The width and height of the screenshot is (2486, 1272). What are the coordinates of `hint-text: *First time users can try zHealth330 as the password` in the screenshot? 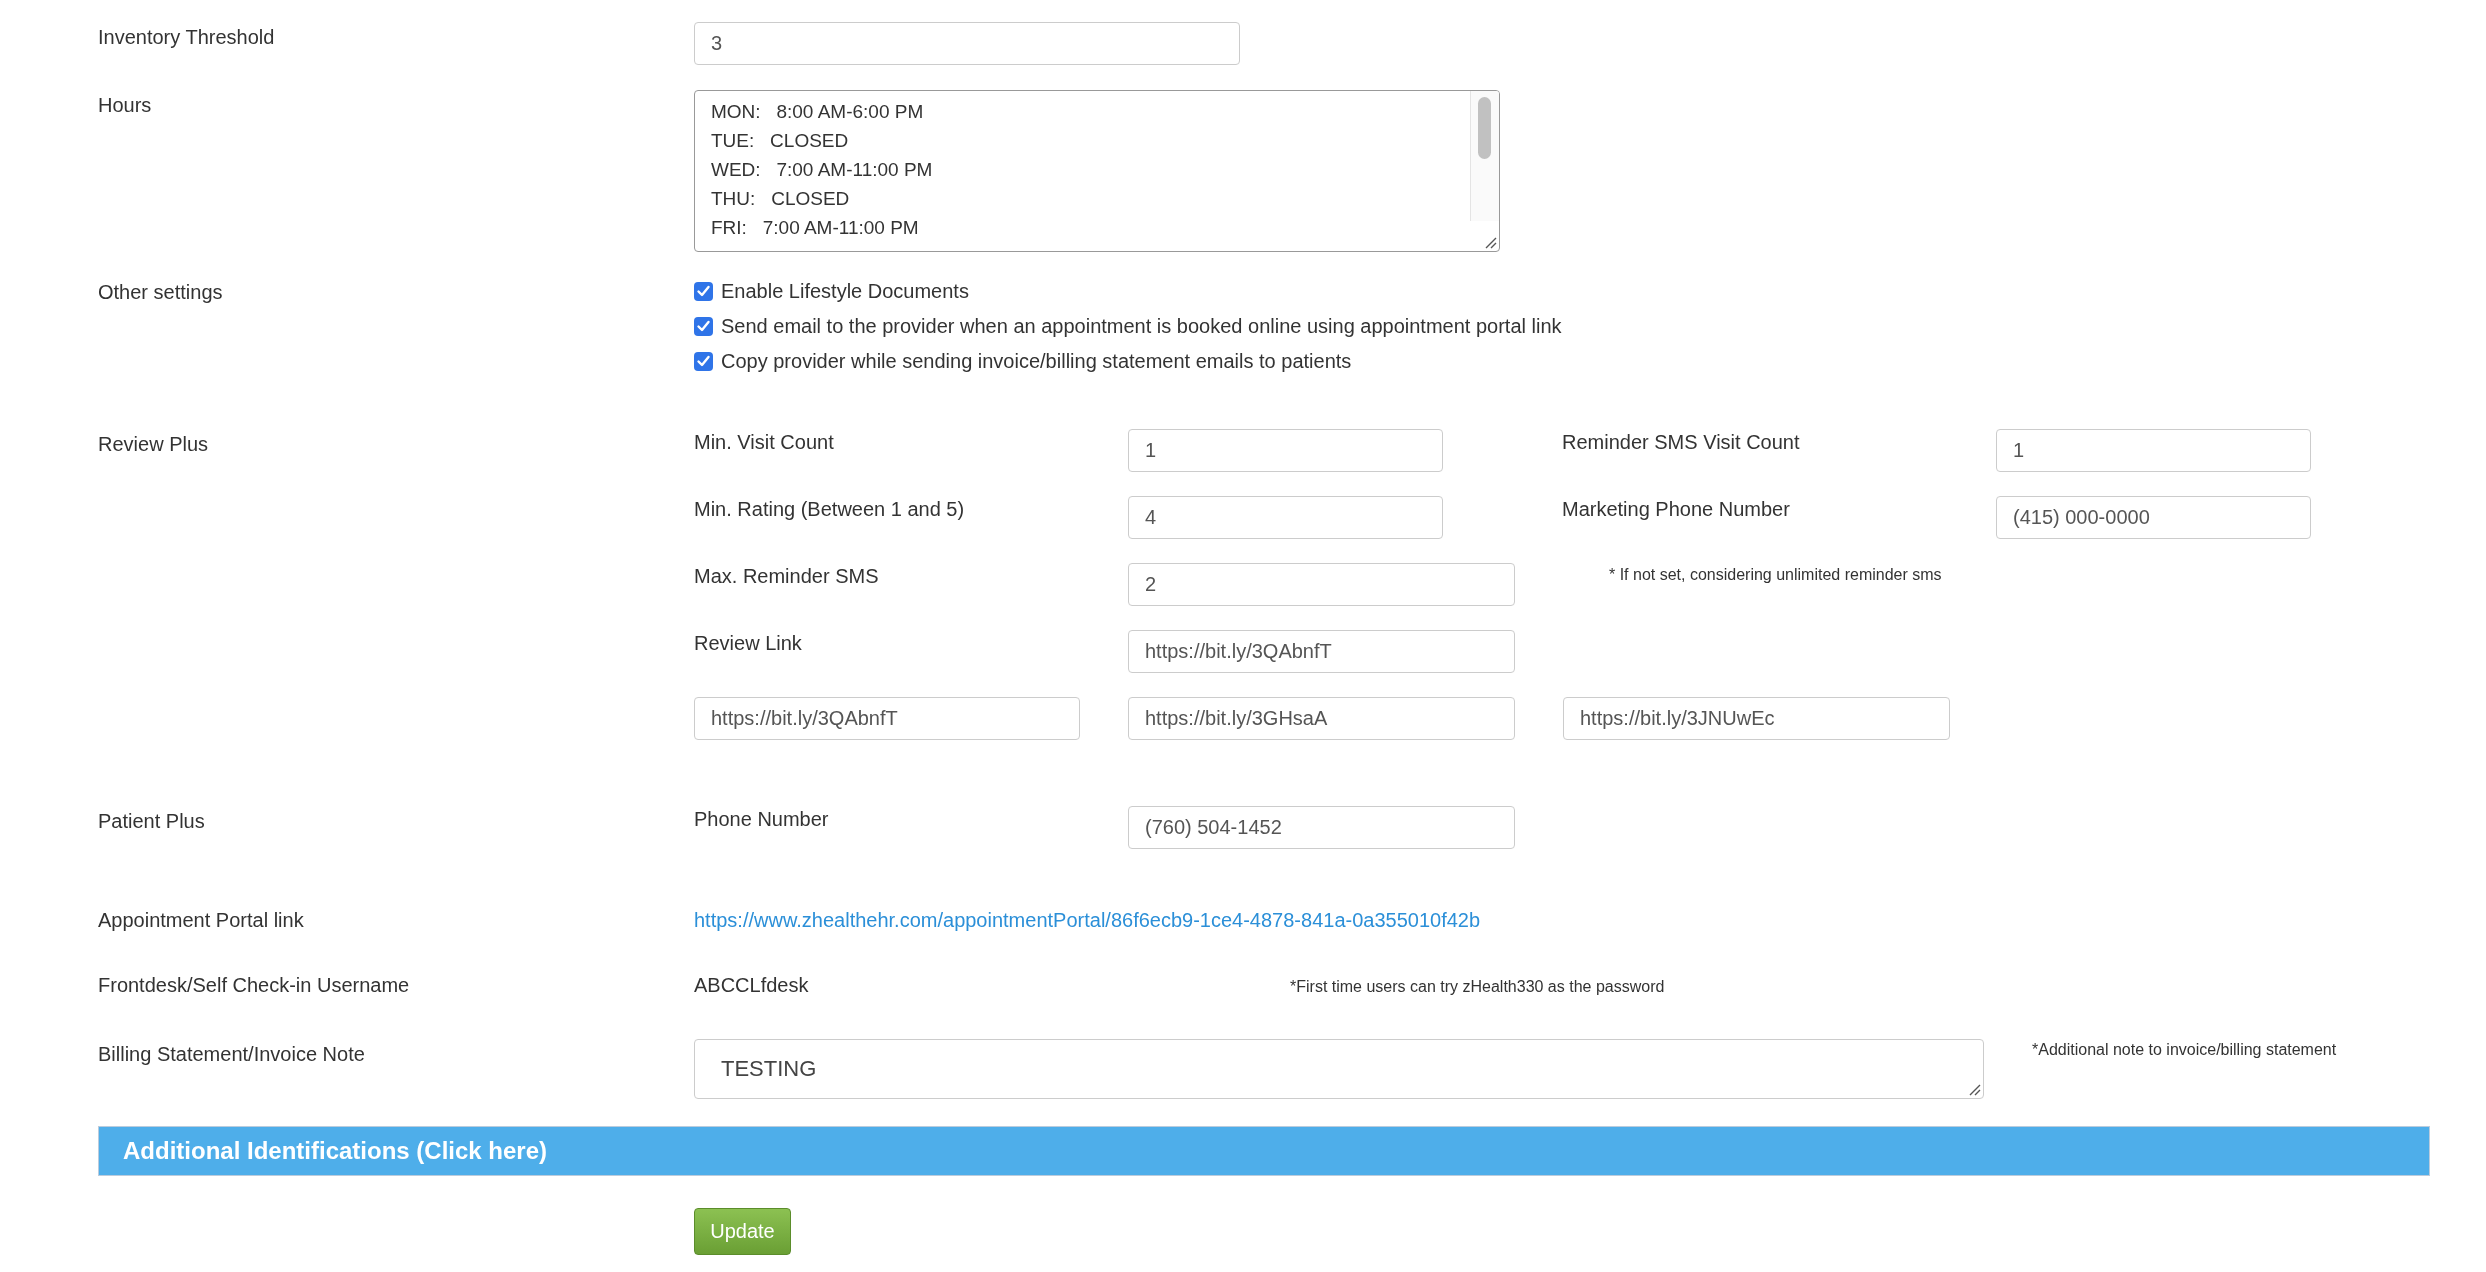 It's located at (1477, 987).